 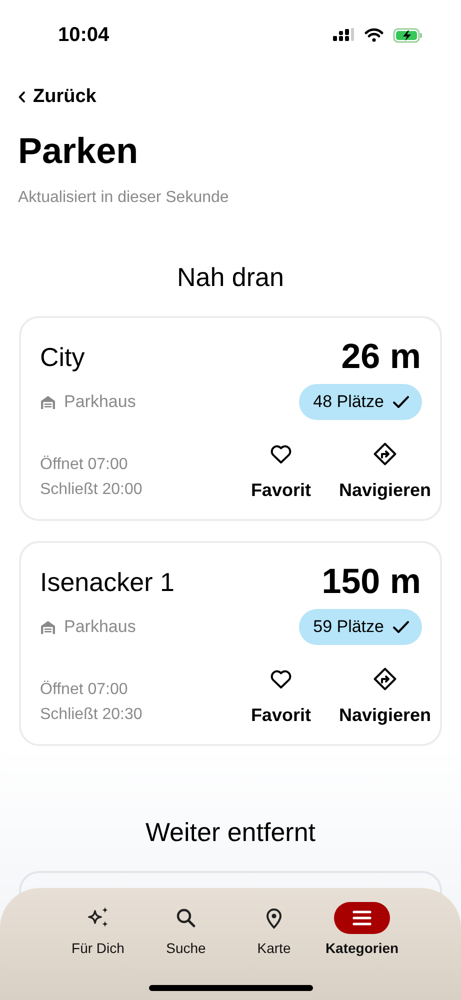 I want to click on battery-icon, so click(x=408, y=35).